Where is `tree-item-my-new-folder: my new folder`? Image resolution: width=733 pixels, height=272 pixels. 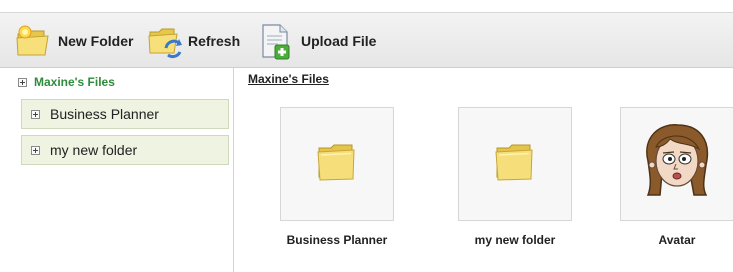
tree-item-my-new-folder: my new folder is located at coordinates (125, 150).